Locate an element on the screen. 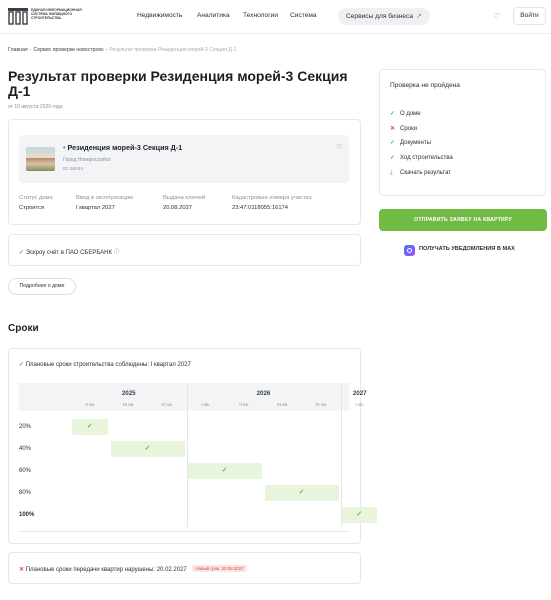  stat-label: Кадастровые номера участка is located at coordinates (272, 198).